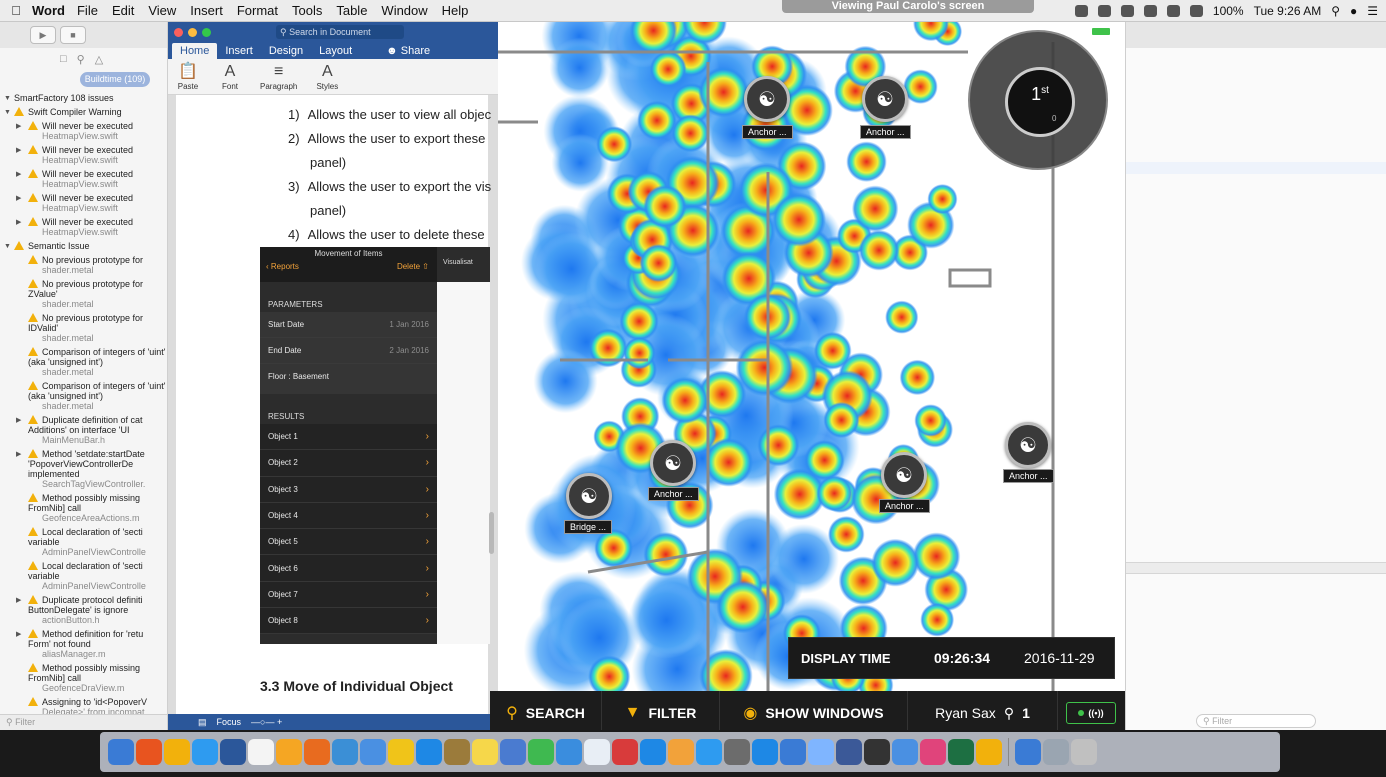 The height and width of the screenshot is (777, 1386). Describe the element at coordinates (491, 533) in the screenshot. I see `word-scrollbar` at that location.